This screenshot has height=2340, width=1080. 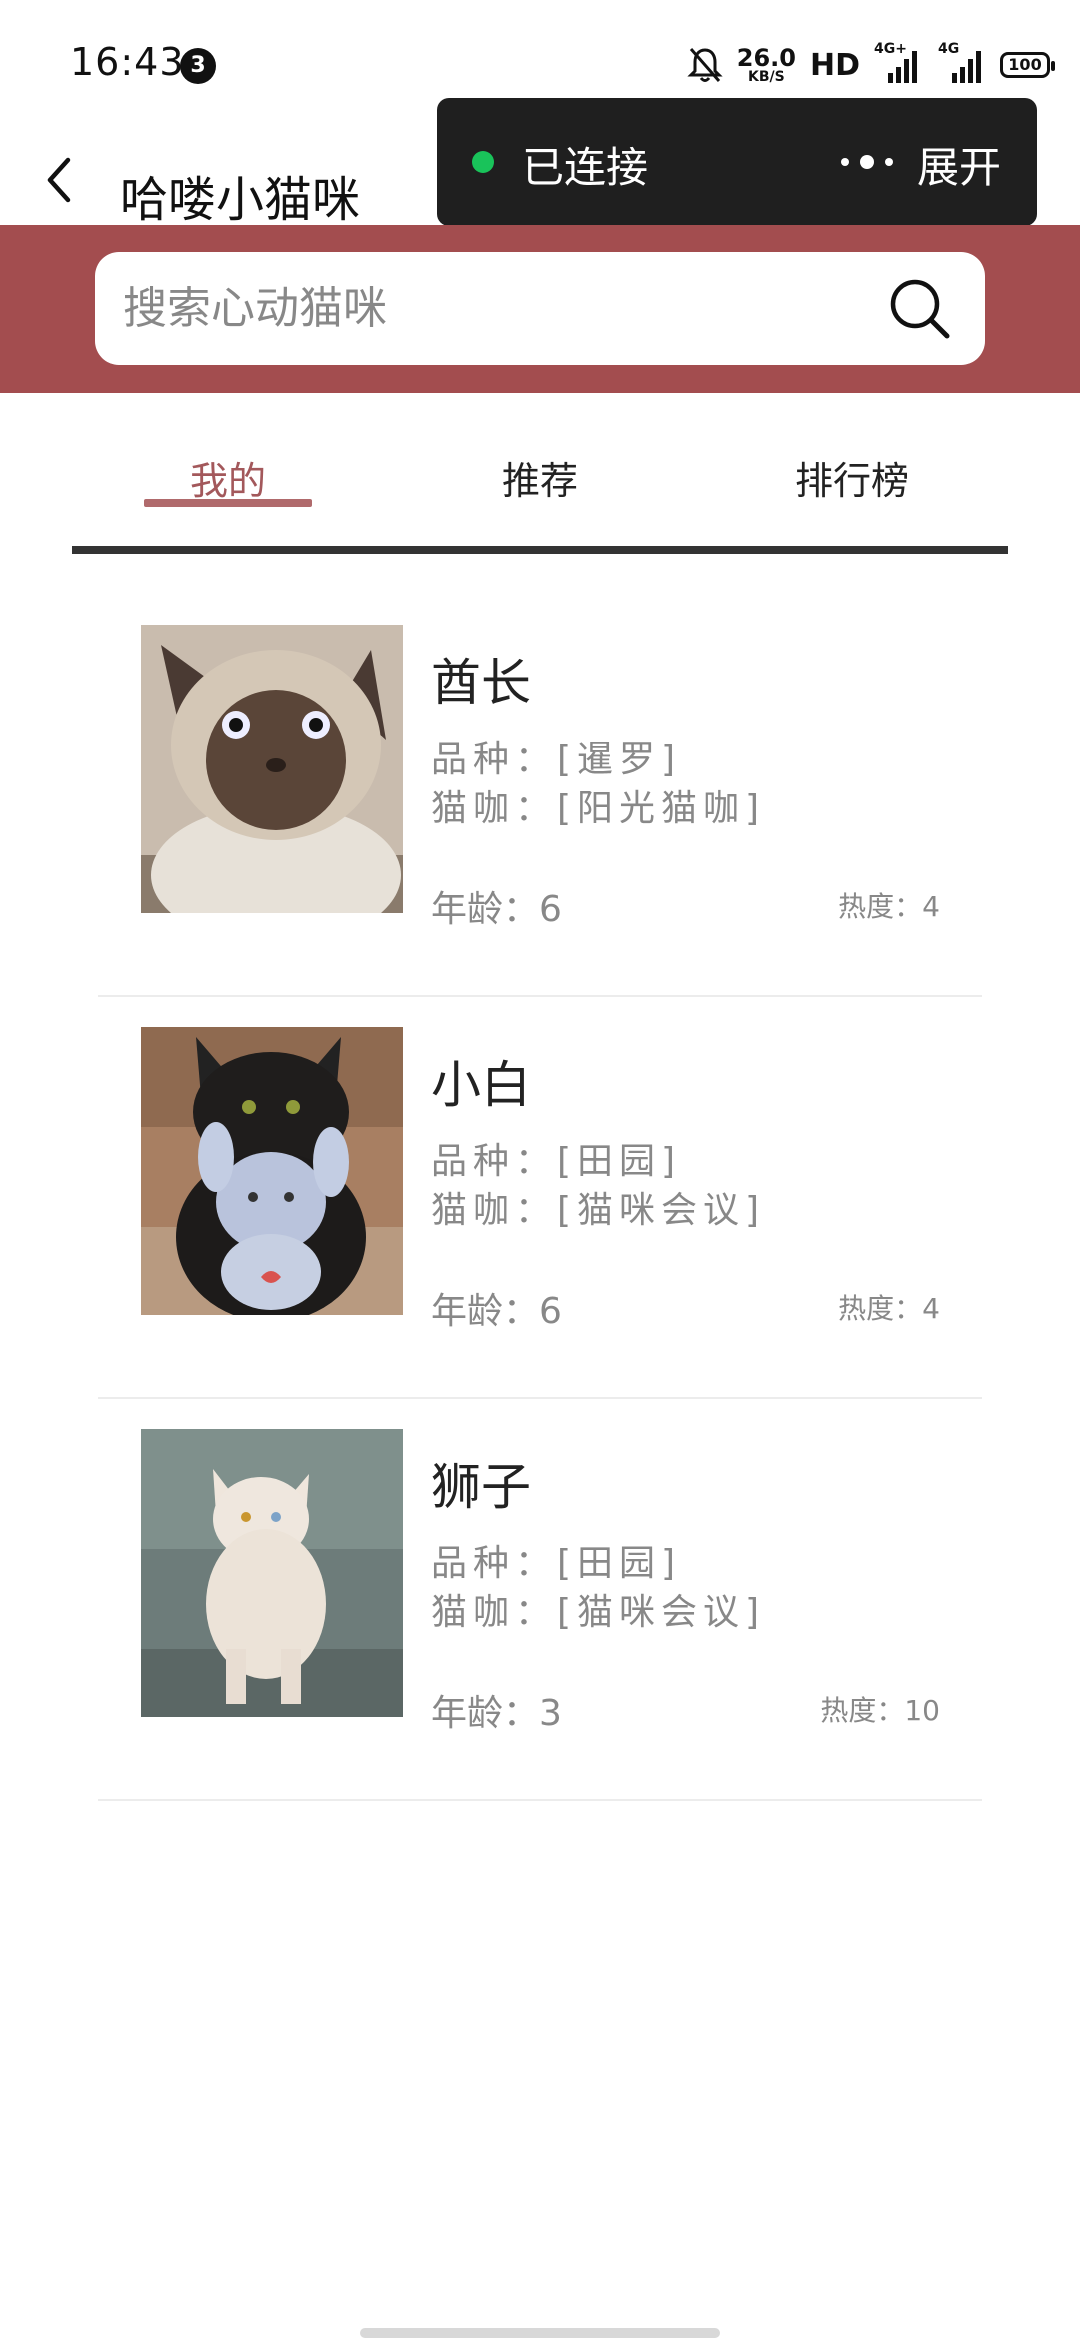 What do you see at coordinates (949, 49) in the screenshot?
I see `signal-type-label: 4G` at bounding box center [949, 49].